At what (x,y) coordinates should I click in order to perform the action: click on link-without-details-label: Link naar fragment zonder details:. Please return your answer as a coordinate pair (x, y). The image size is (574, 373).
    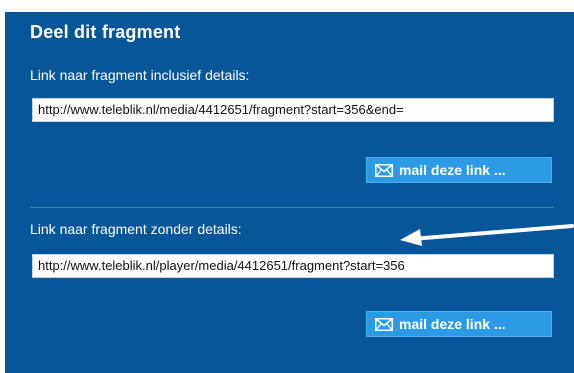
    Looking at the image, I should click on (136, 229).